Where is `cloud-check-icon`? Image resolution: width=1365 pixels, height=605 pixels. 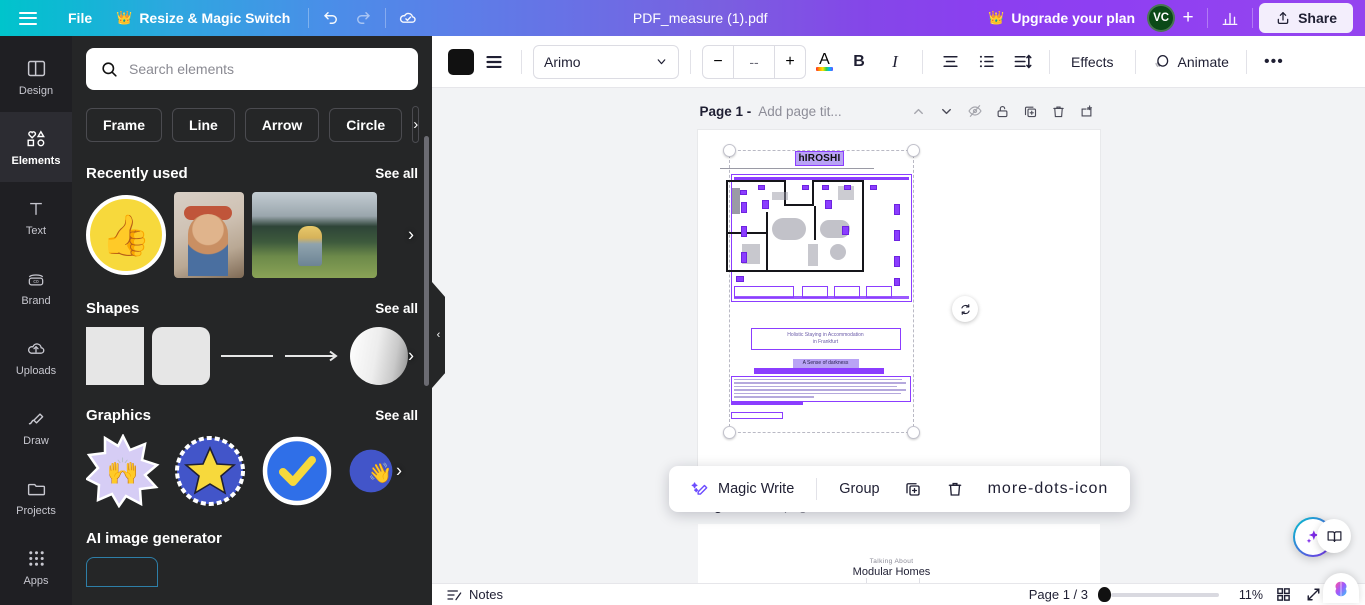 cloud-check-icon is located at coordinates (408, 18).